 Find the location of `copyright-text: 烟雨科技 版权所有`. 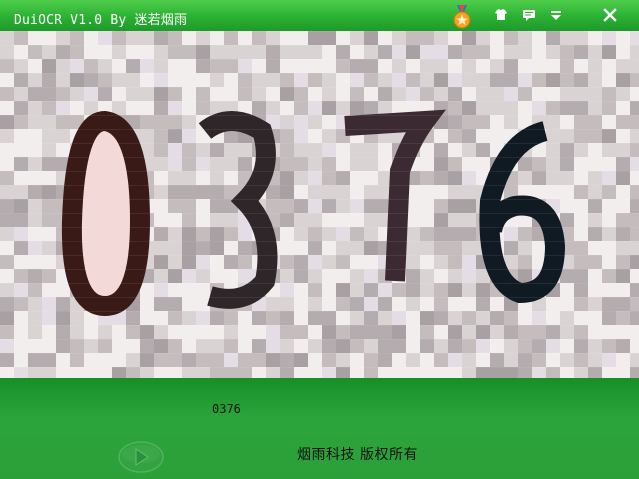

copyright-text: 烟雨科技 版权所有 is located at coordinates (357, 455).